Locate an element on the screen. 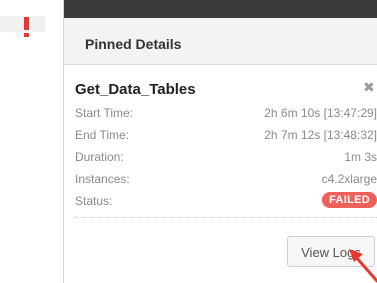 The width and height of the screenshot is (377, 283). top-bar is located at coordinates (220, 9).